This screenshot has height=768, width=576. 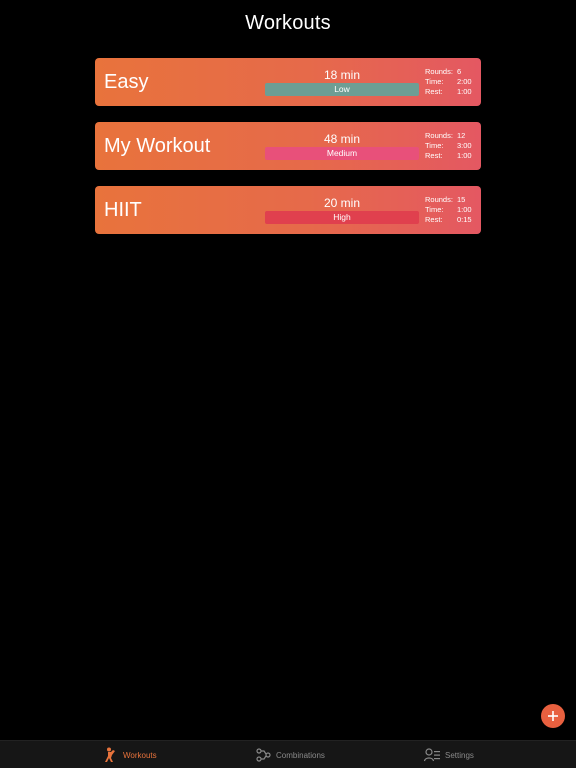 I want to click on workout-name: HIIT, so click(x=123, y=210).